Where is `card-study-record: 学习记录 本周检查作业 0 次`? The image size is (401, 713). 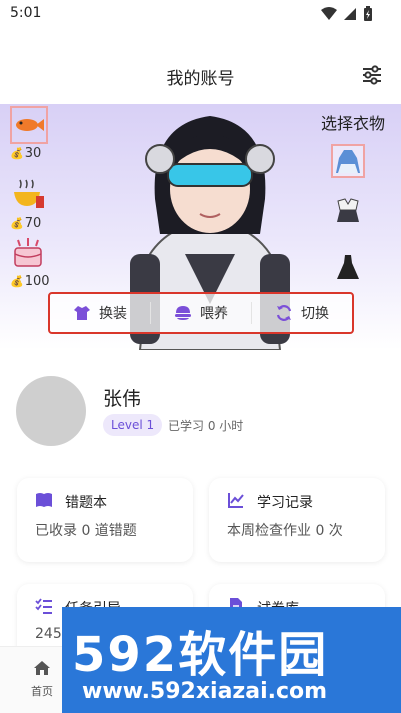 card-study-record: 学习记录 本周检查作业 0 次 is located at coordinates (297, 520).